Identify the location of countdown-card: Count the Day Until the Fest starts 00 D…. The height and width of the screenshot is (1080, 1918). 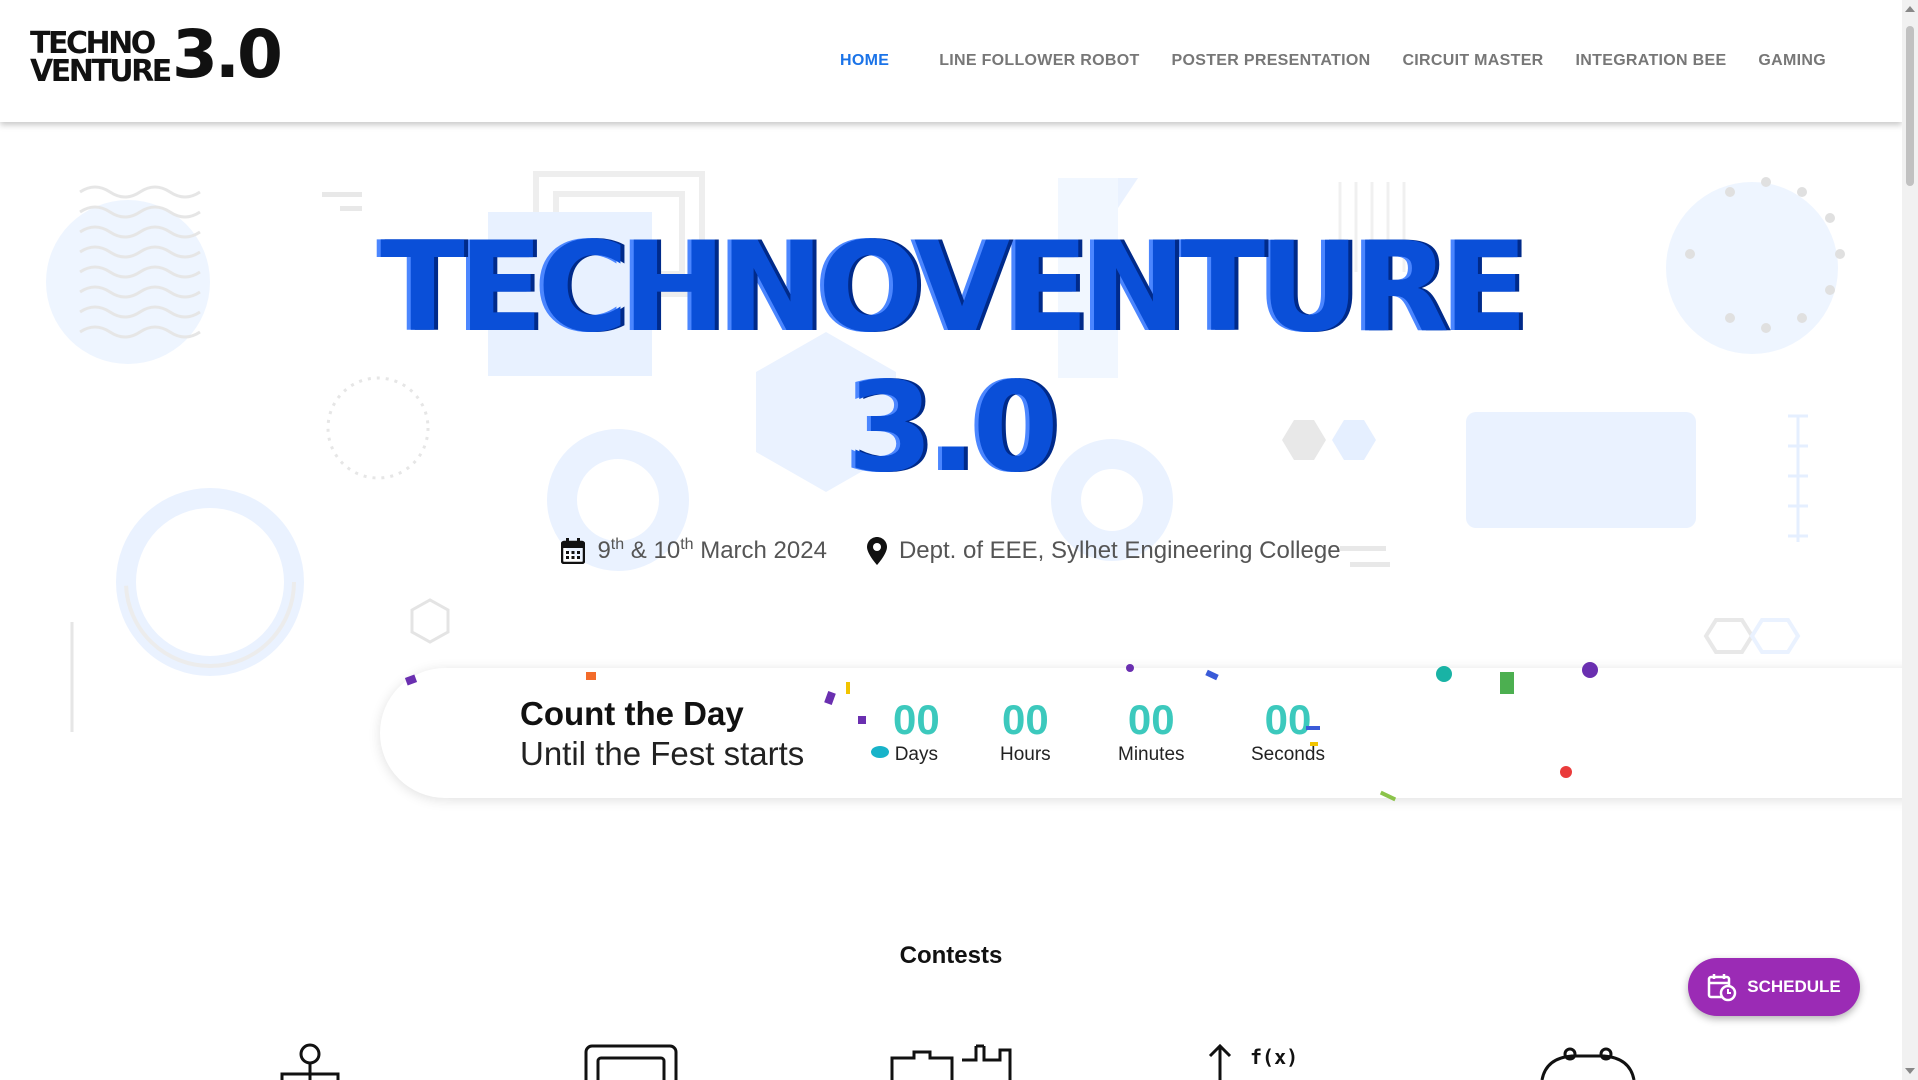
(1149, 733).